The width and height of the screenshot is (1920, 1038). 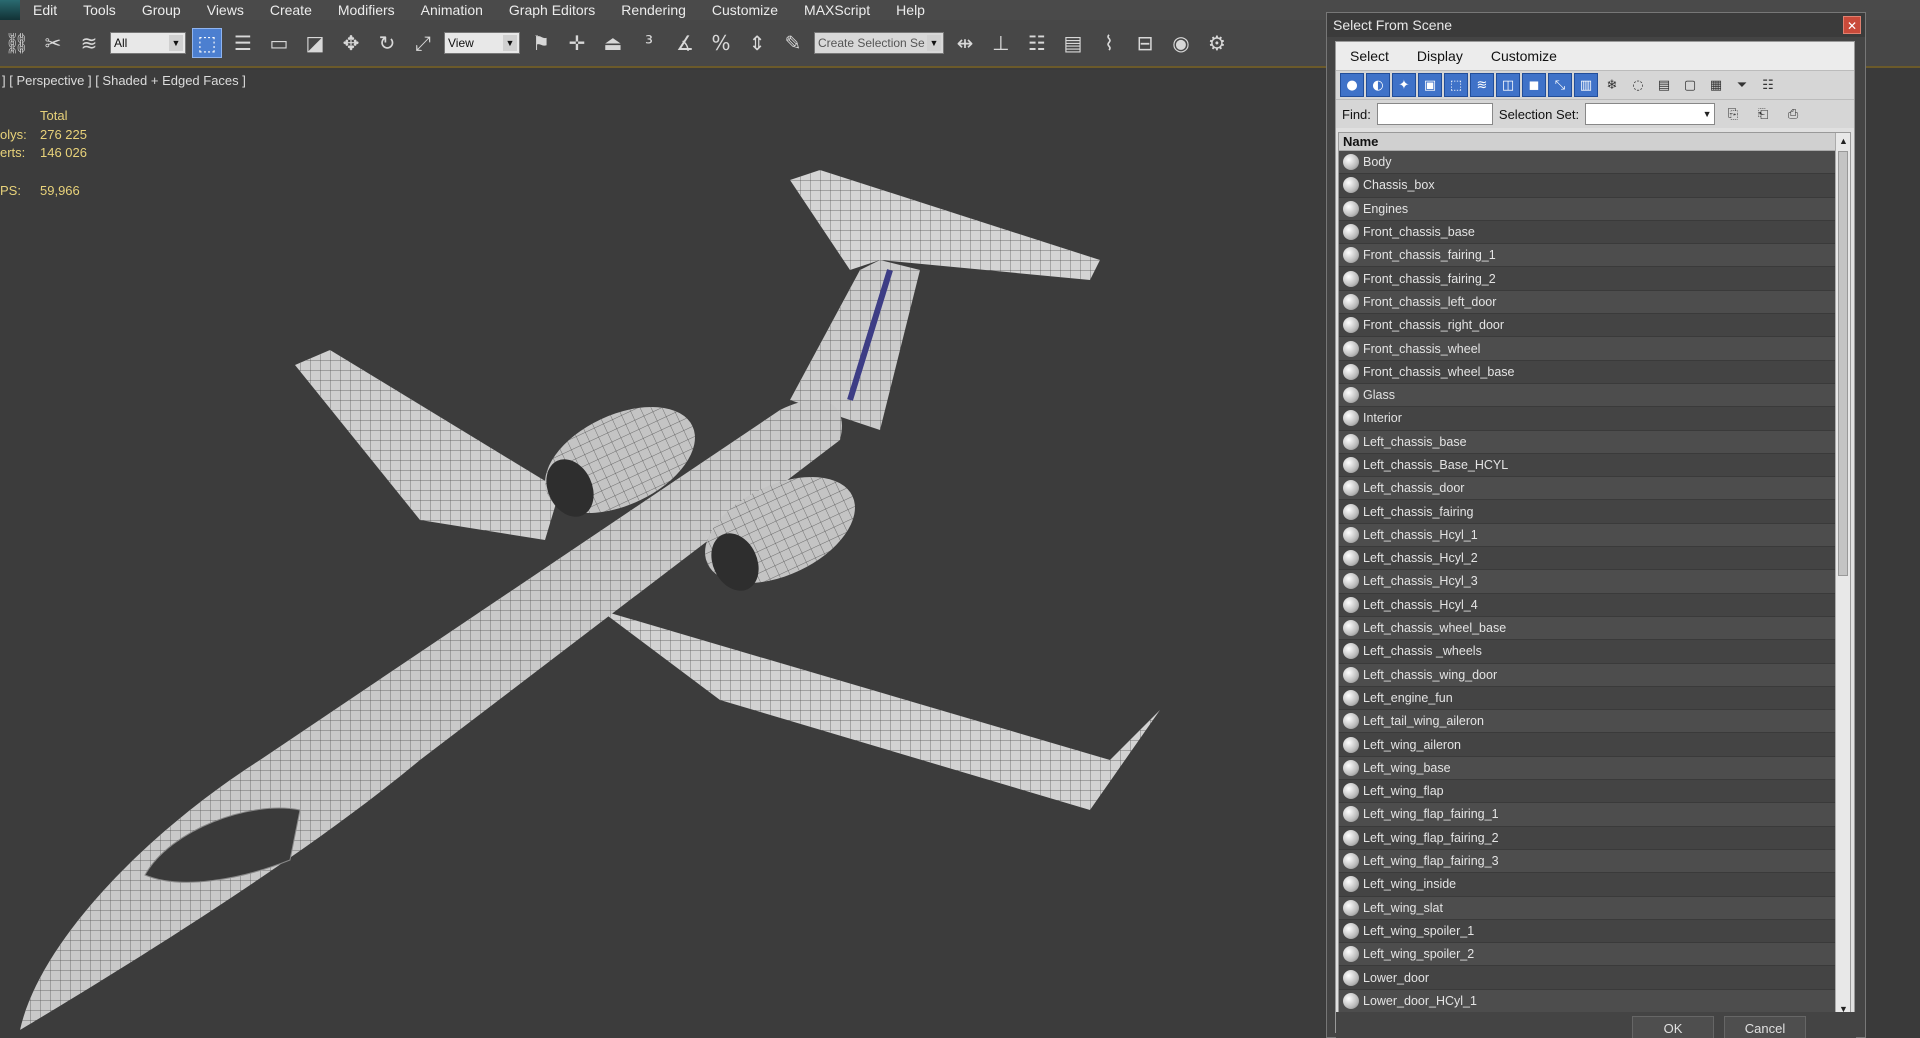 I want to click on dialog-titlebar: Select From Scene ✕, so click(x=1596, y=25).